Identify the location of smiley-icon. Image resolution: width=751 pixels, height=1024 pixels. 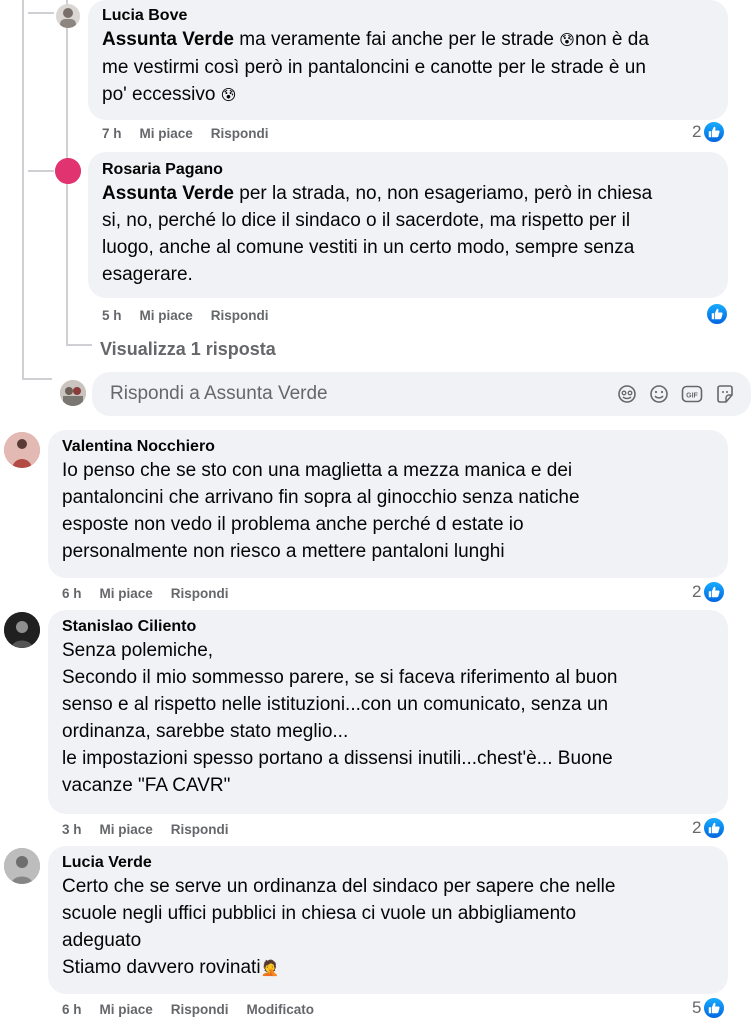
(659, 394).